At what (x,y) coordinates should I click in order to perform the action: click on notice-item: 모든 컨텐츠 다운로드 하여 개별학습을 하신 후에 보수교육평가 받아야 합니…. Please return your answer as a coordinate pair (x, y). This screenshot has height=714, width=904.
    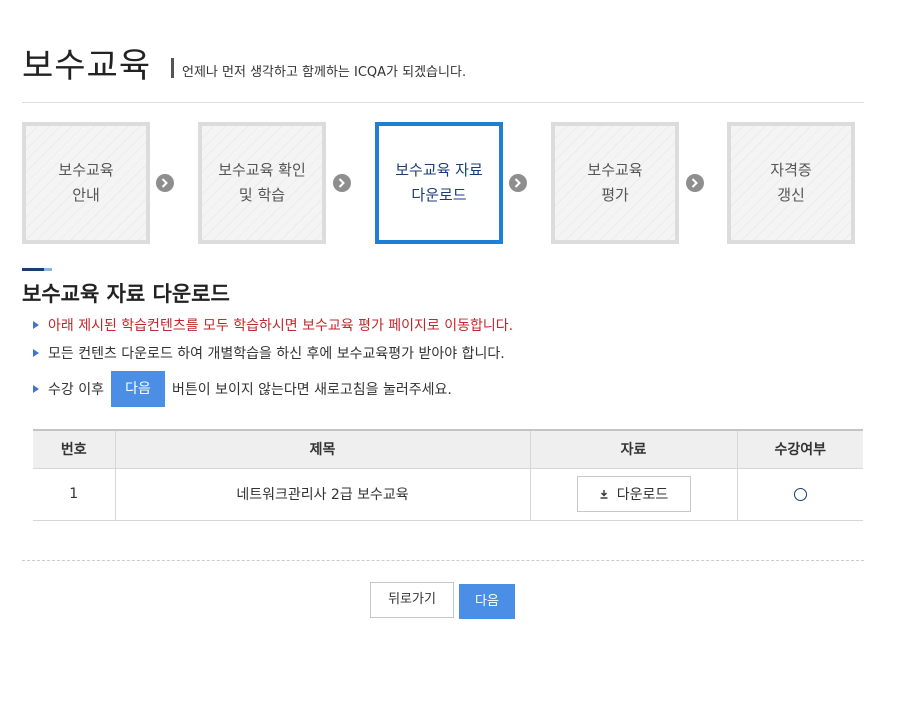
    Looking at the image, I should click on (272, 356).